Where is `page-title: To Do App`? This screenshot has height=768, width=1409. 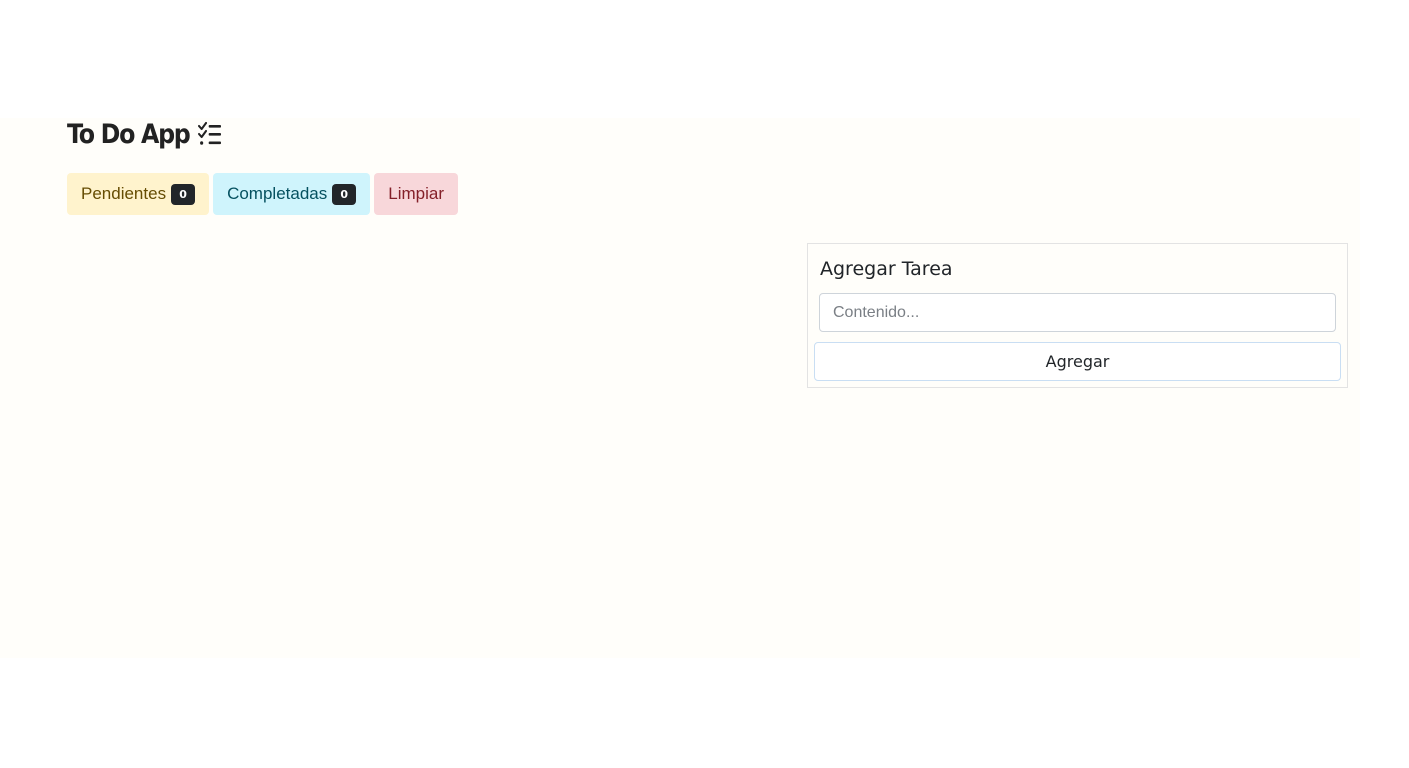 page-title: To Do App is located at coordinates (144, 134).